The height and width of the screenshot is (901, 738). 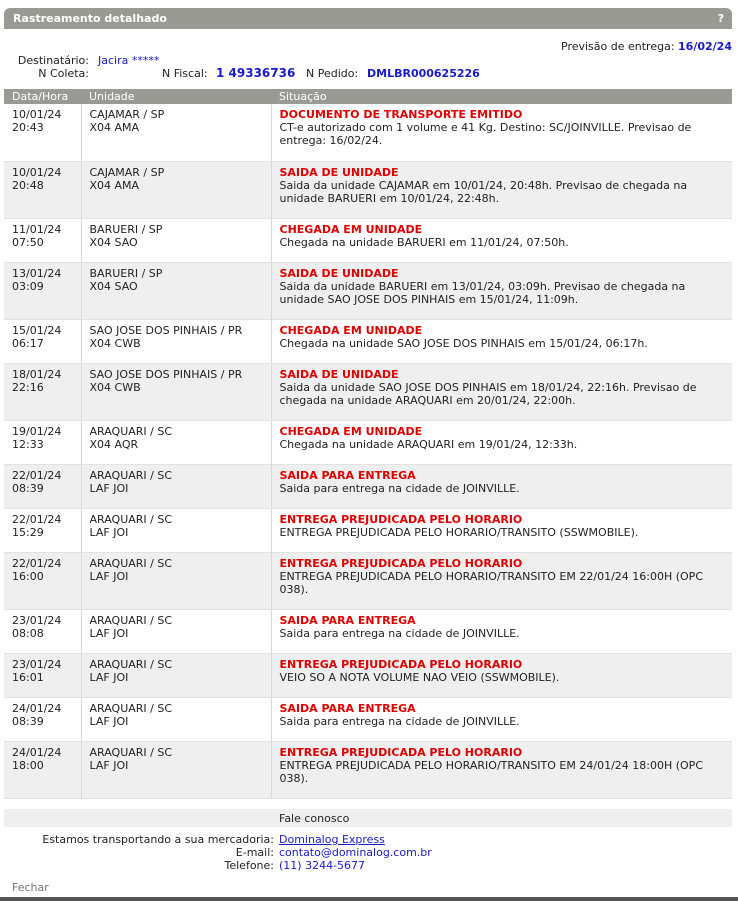 I want to click on row-unit-name: SAO JOSE DOS PINHAIS / PR, so click(x=166, y=330).